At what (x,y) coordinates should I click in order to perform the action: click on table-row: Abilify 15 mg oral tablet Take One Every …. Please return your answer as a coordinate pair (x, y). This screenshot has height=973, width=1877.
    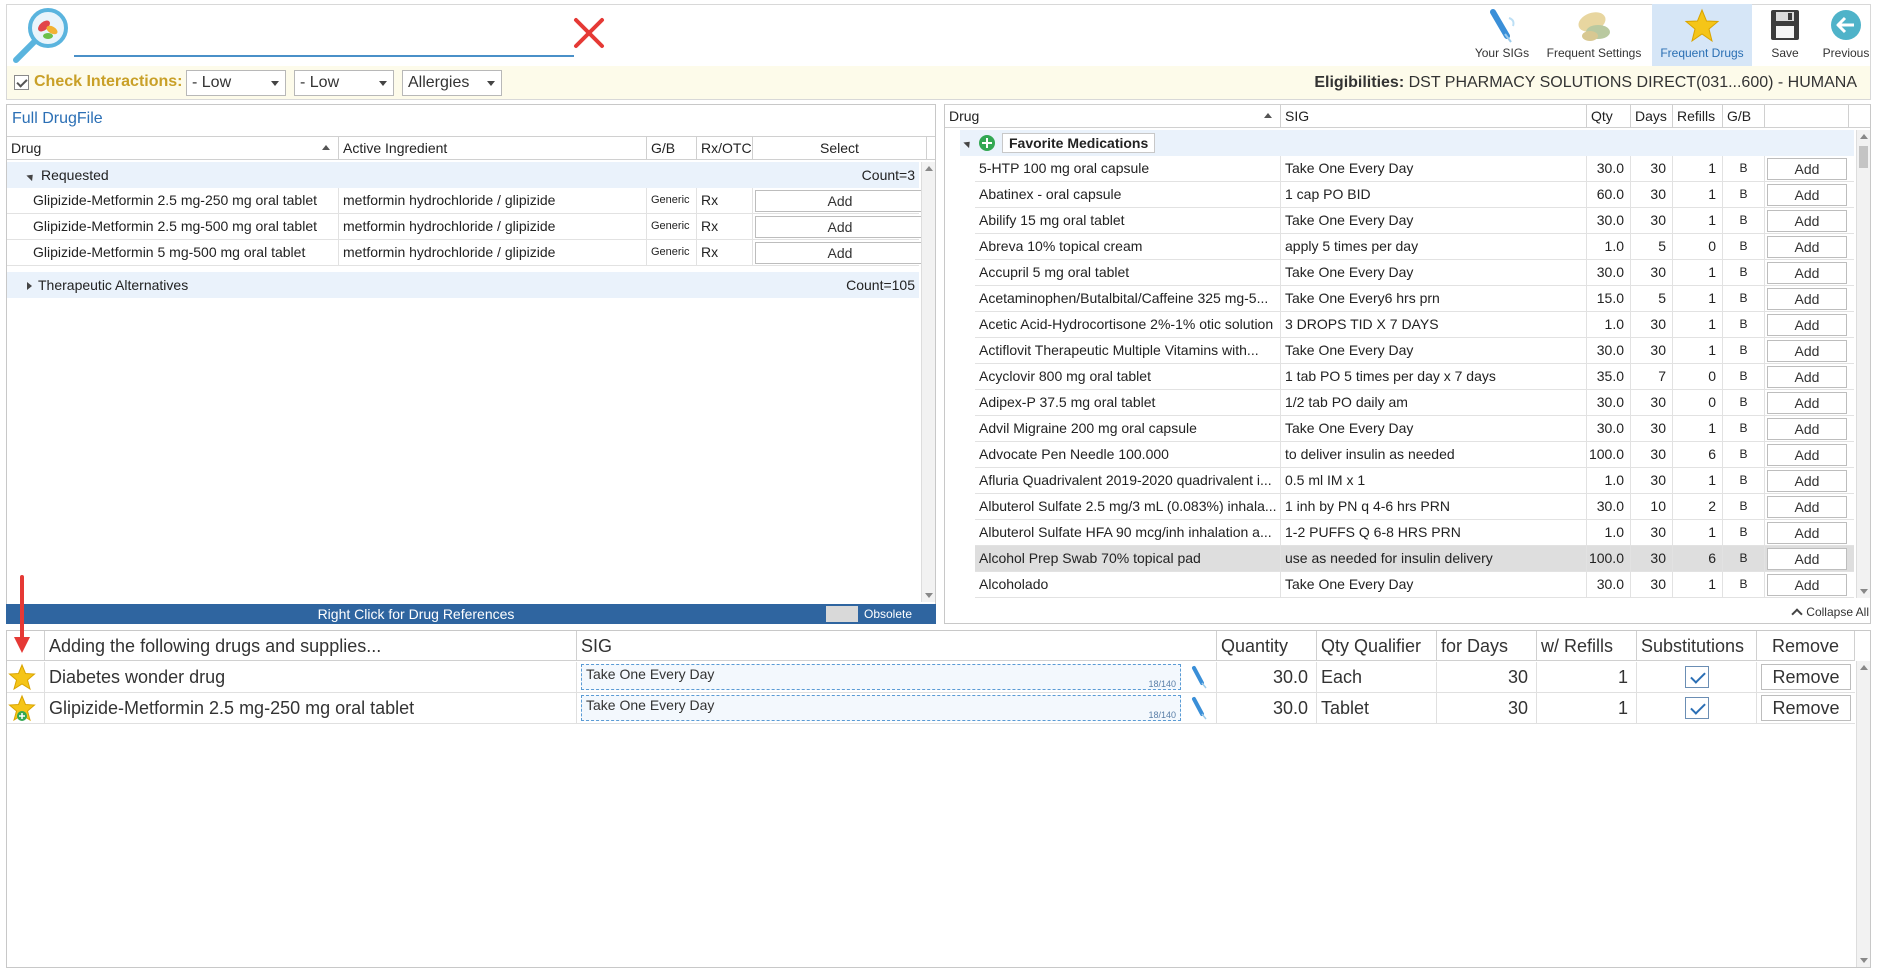
    Looking at the image, I should click on (1414, 221).